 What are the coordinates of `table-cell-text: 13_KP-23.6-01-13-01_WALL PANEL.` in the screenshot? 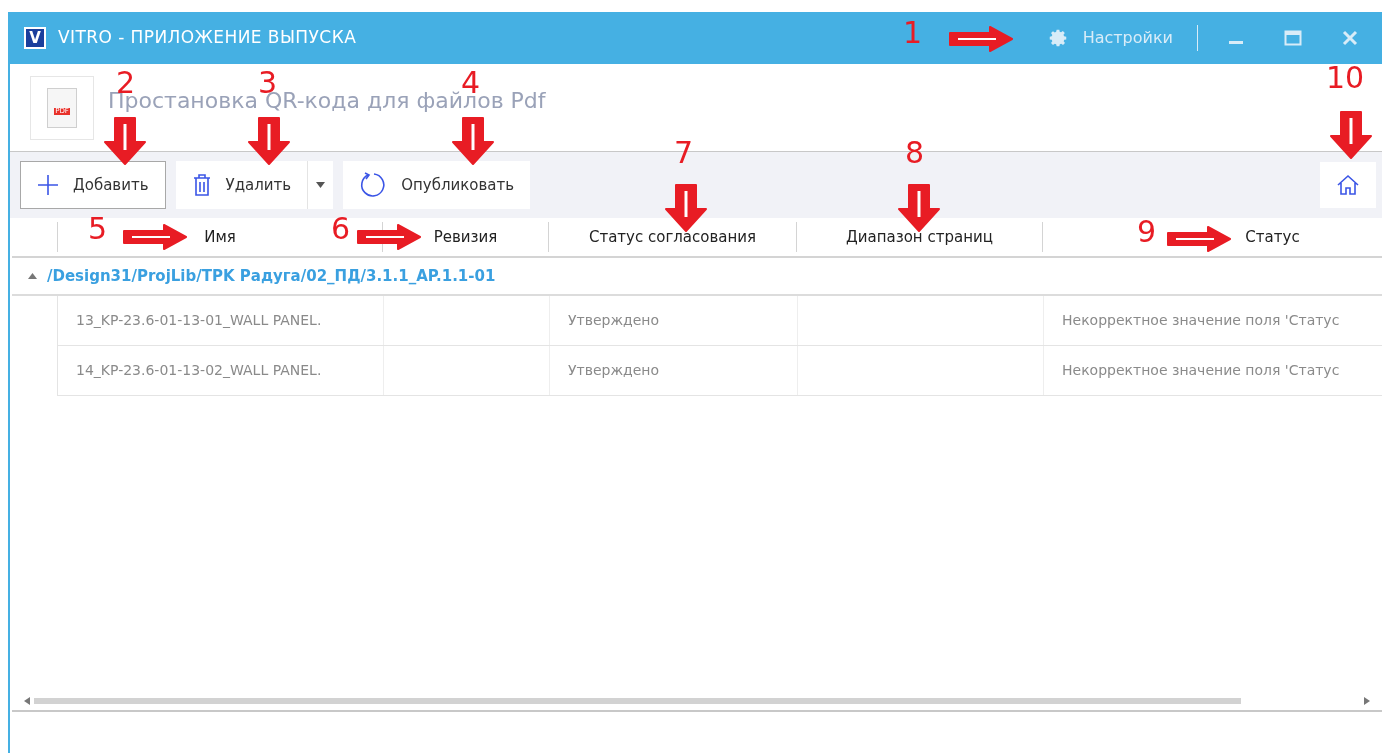 It's located at (199, 320).